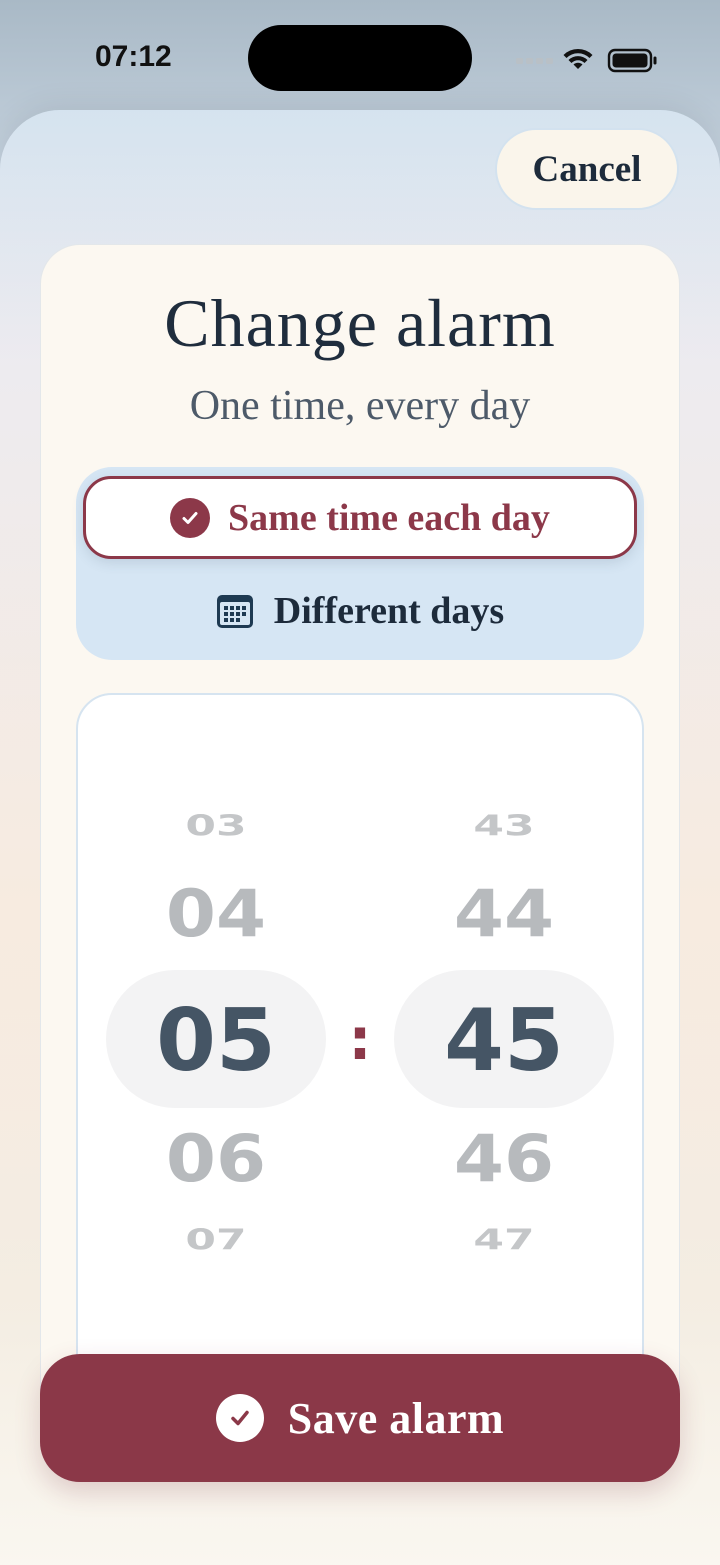 The width and height of the screenshot is (720, 1565). Describe the element at coordinates (360, 406) in the screenshot. I see `page-subtitle: One time, every day` at that location.